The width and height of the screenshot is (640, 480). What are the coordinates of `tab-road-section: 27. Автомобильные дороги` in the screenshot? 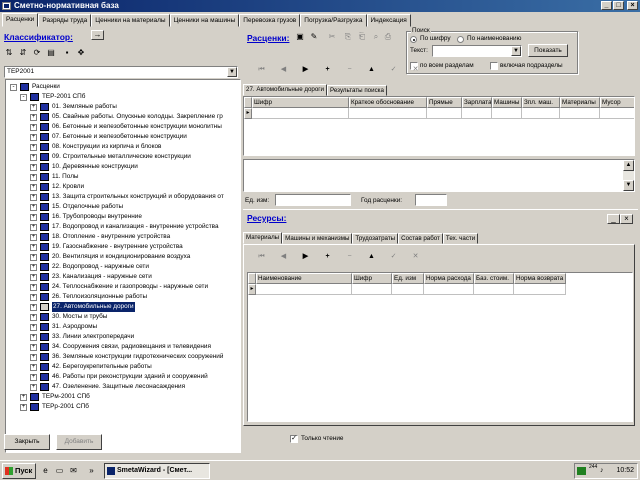 It's located at (285, 90).